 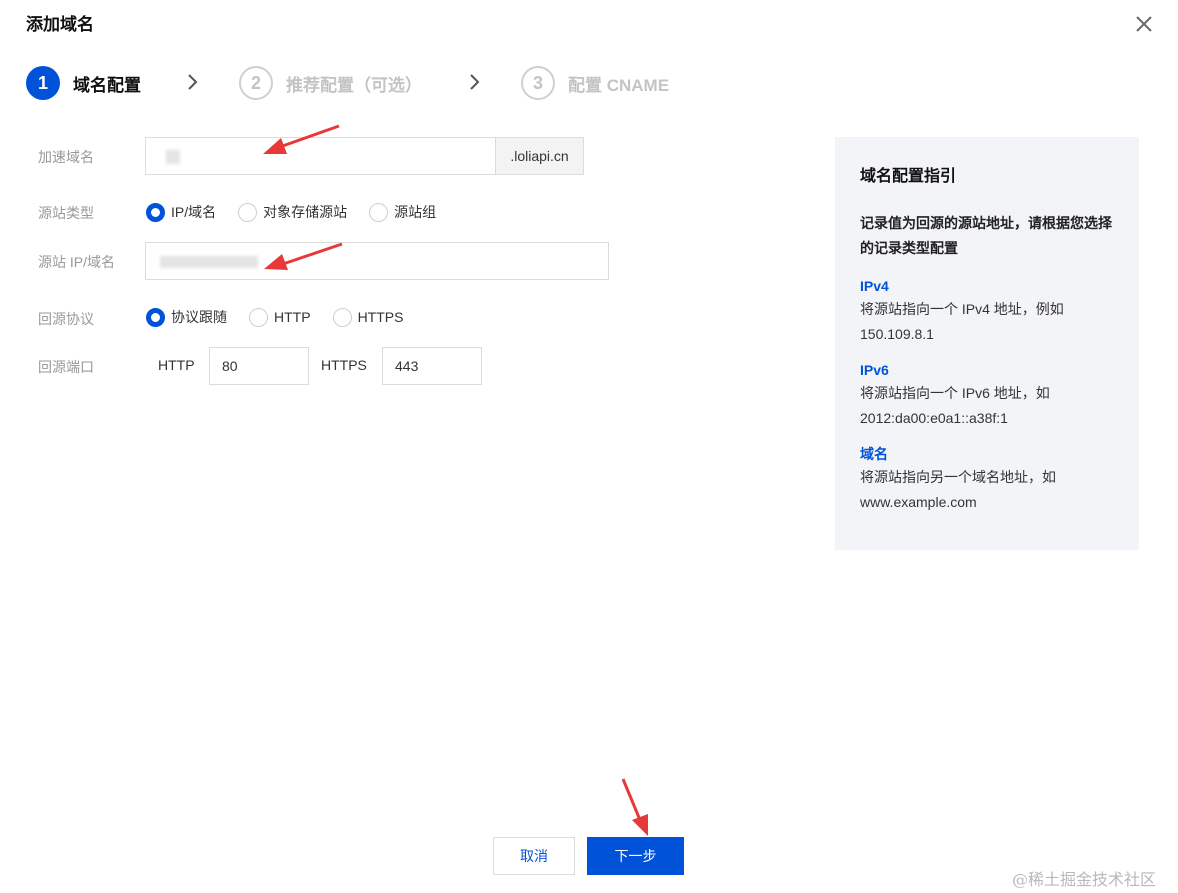 I want to click on domain-label: 加速域名, so click(x=66, y=157).